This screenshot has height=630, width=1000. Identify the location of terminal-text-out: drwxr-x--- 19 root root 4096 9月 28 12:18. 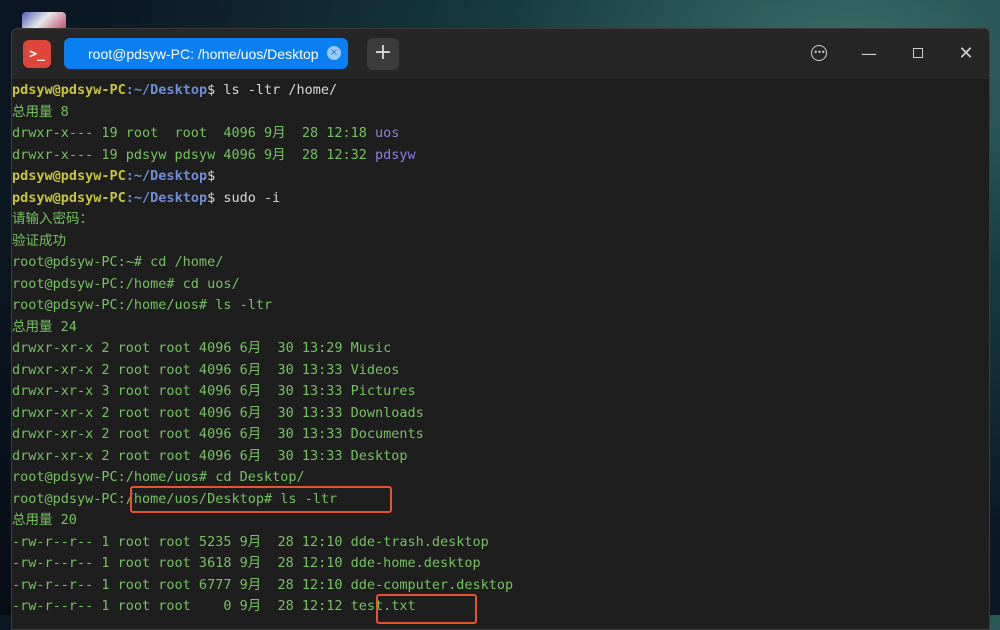
(193, 133).